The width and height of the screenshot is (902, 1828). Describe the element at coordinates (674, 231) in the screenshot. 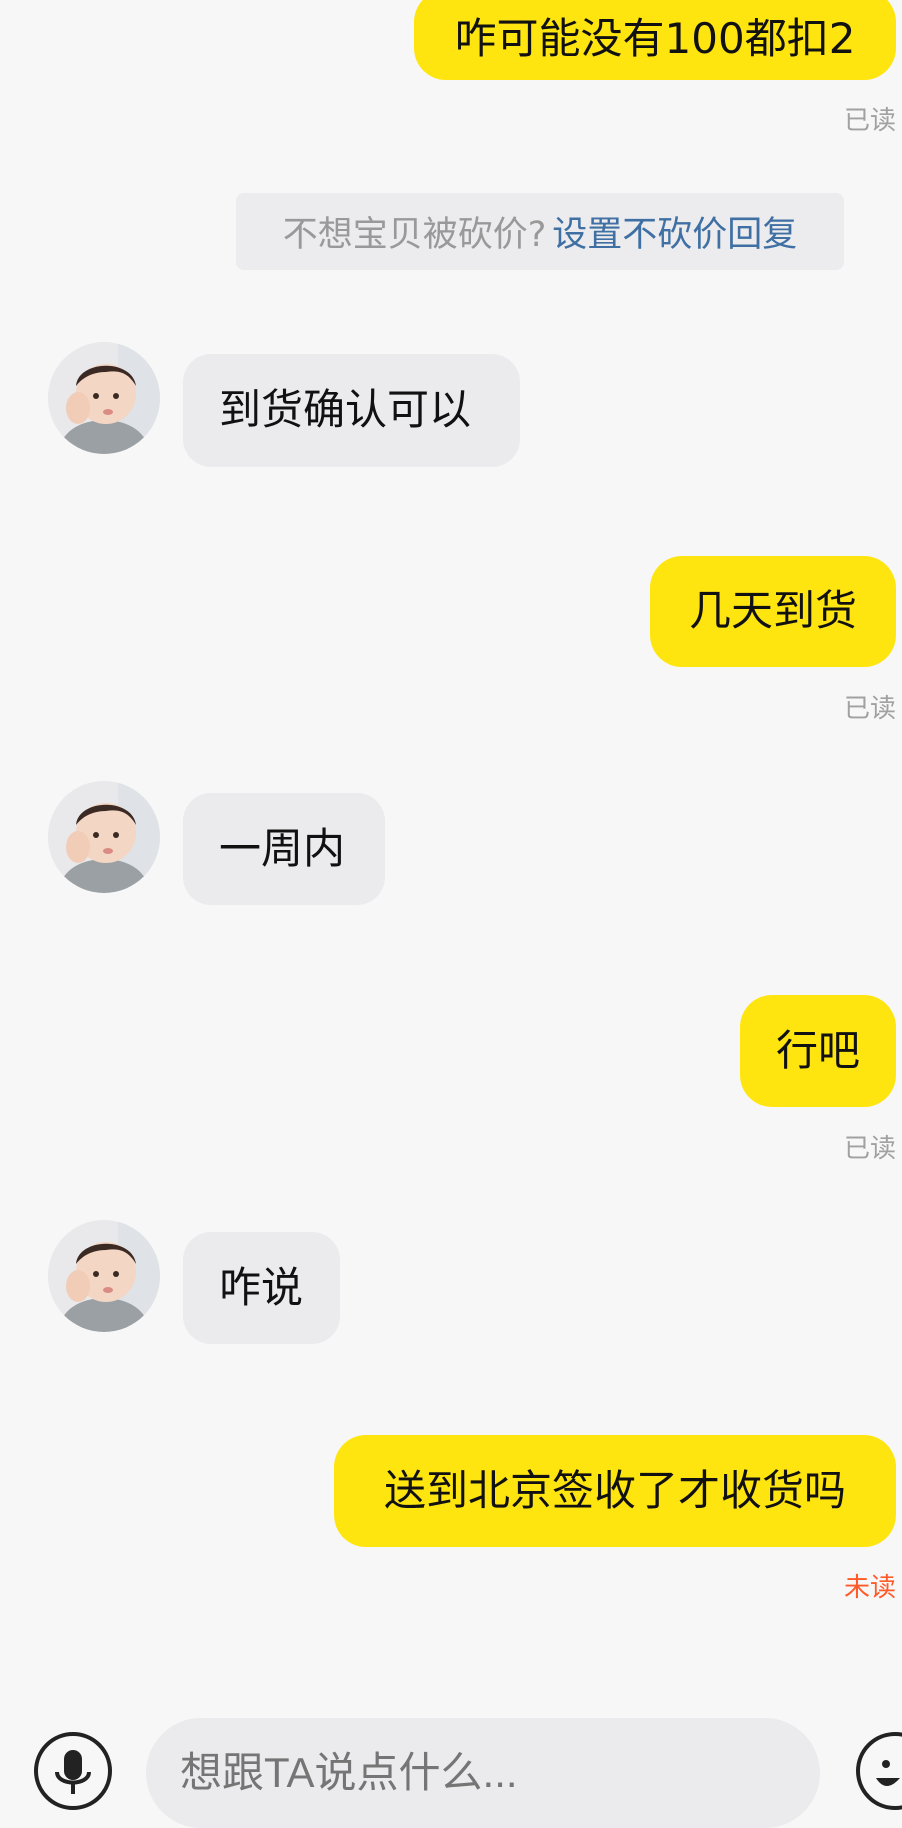

I see `no-bargain-reply-link: 设置不砍价回复` at that location.